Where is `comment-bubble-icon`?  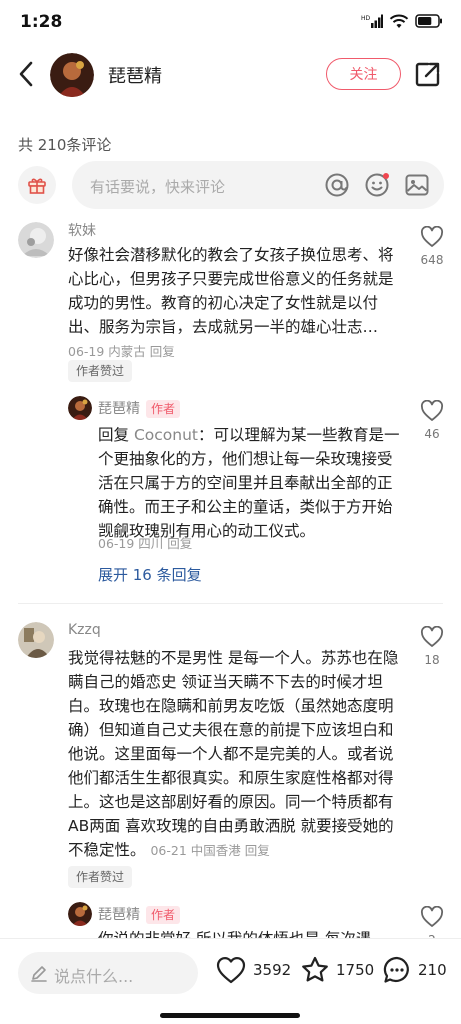 comment-bubble-icon is located at coordinates (396, 969).